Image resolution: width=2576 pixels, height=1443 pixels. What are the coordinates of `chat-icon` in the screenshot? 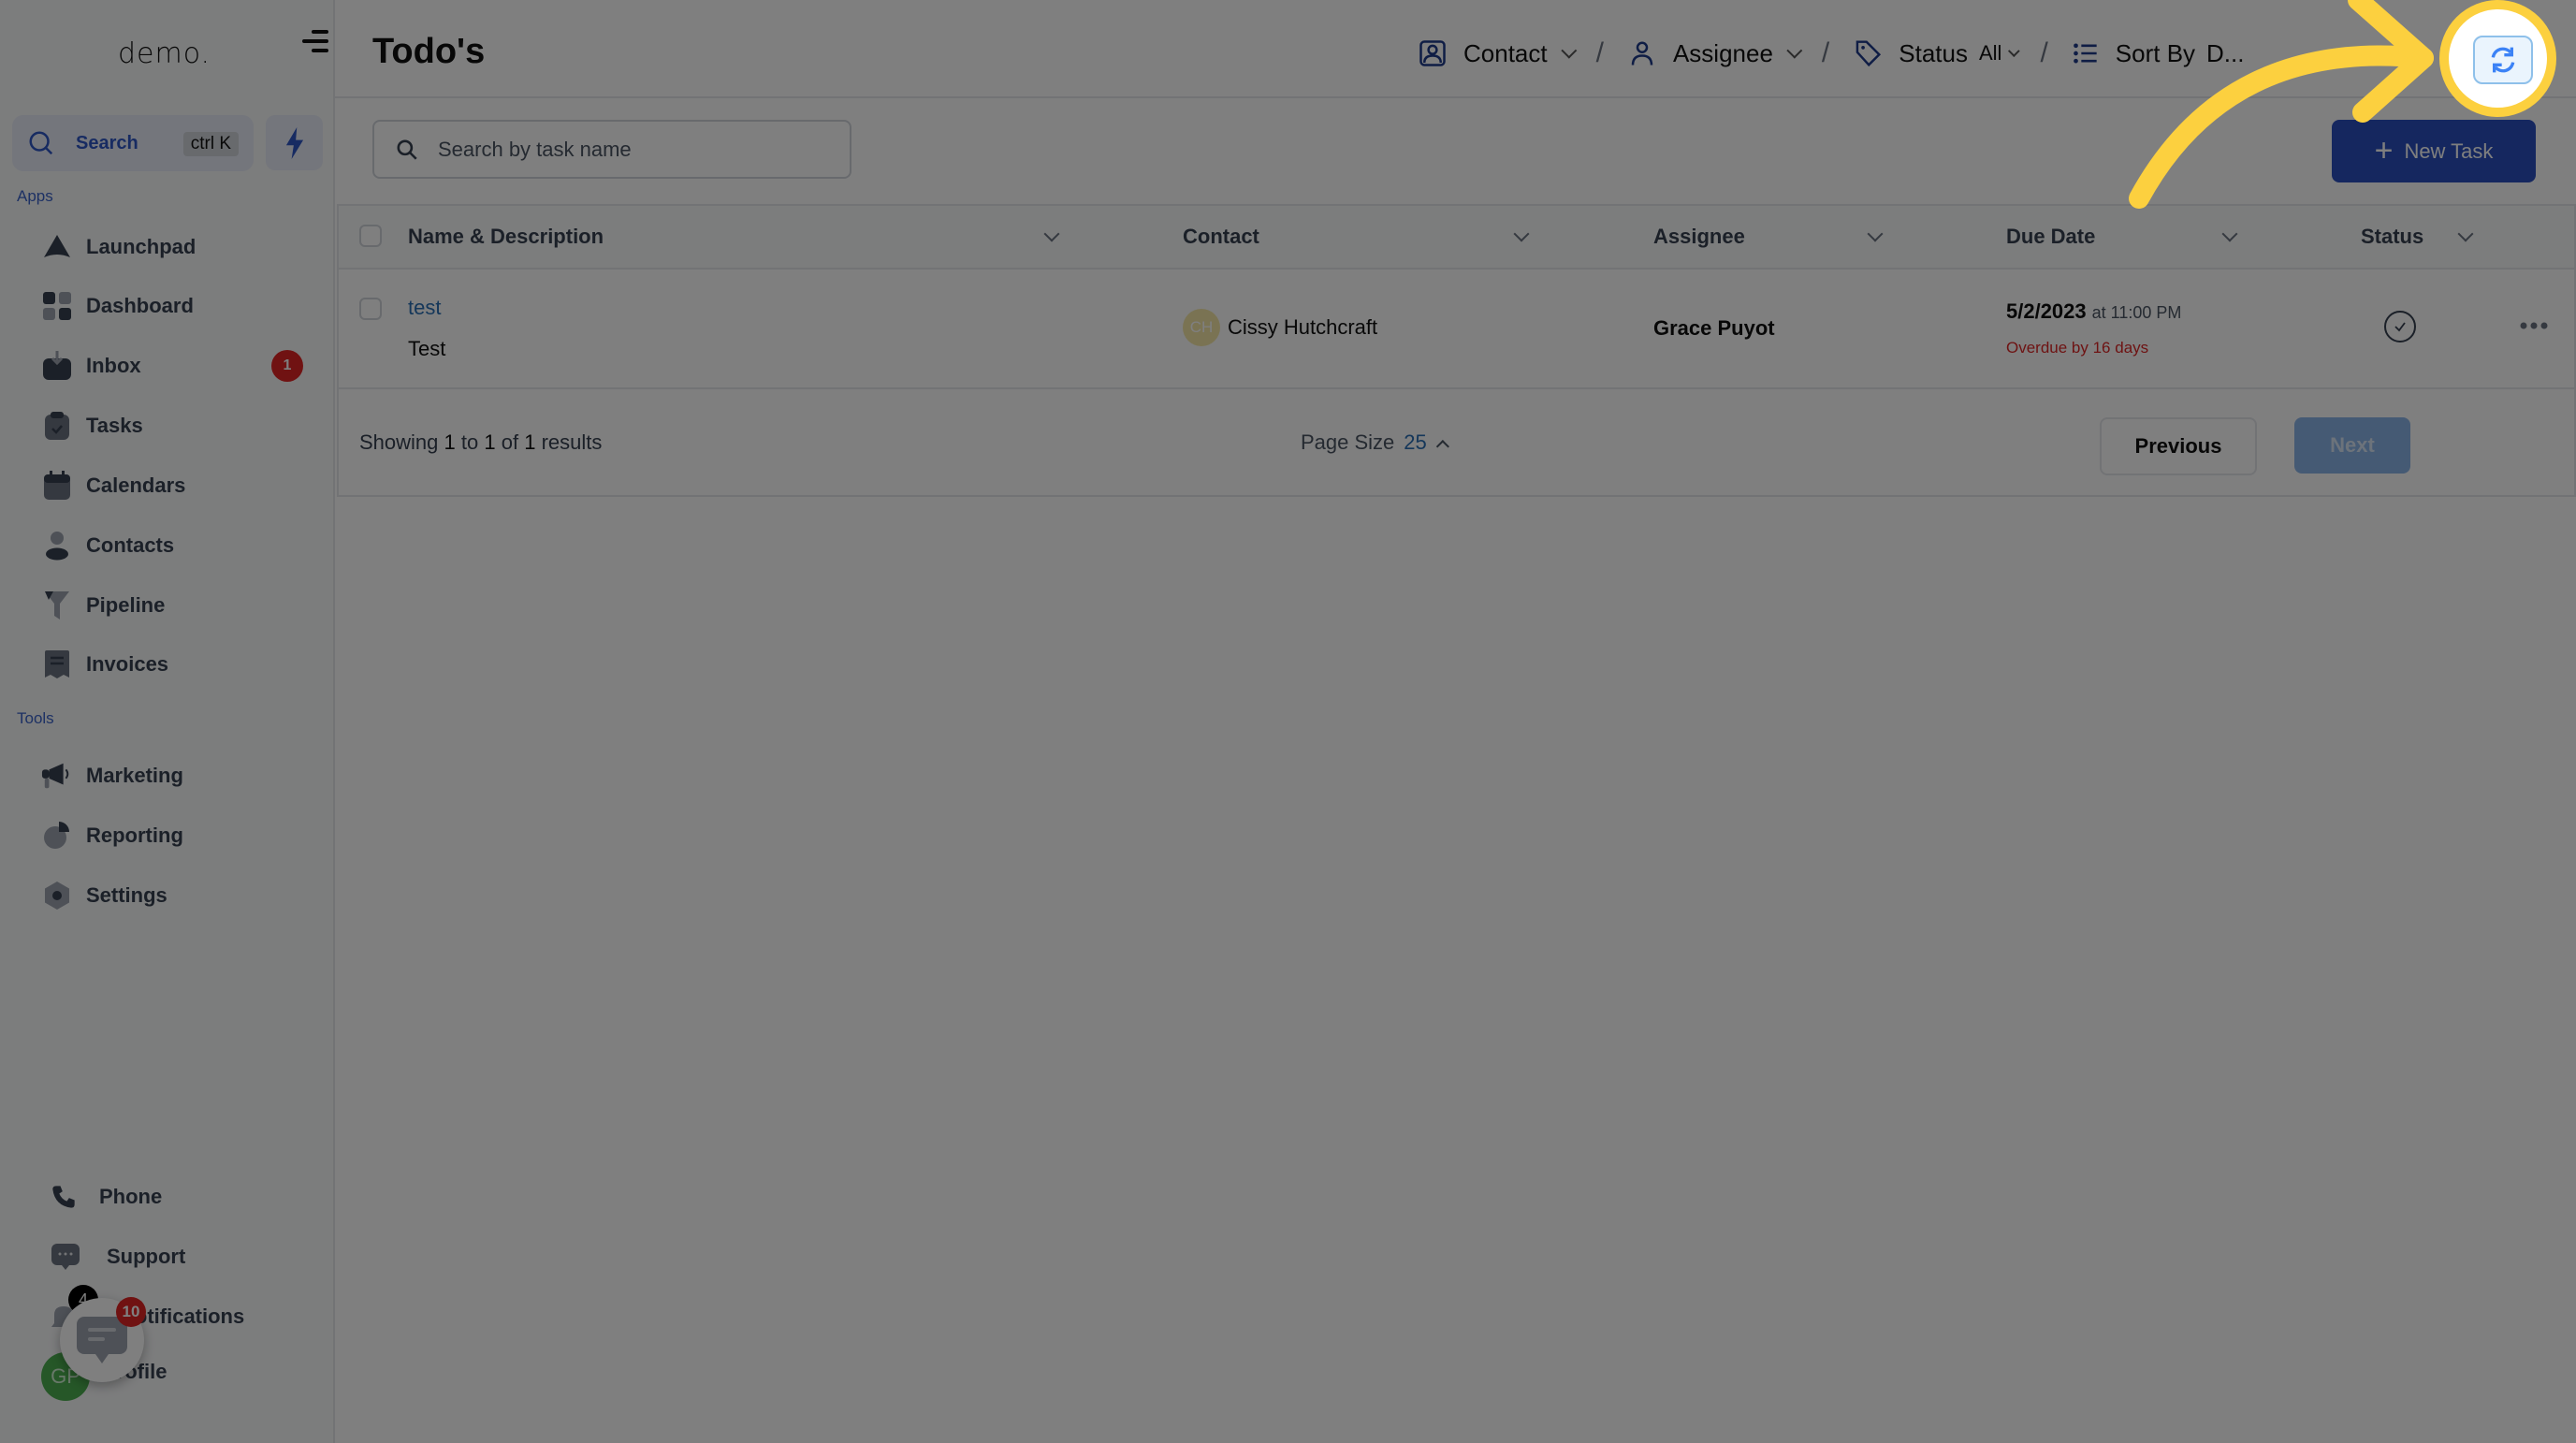 It's located at (65, 1257).